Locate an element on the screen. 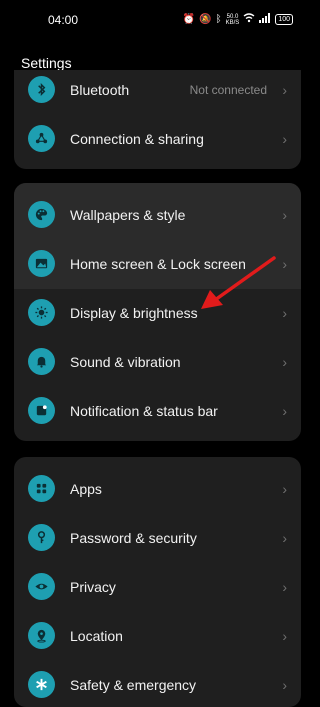  mute-icon: 🔕 is located at coordinates (205, 19).